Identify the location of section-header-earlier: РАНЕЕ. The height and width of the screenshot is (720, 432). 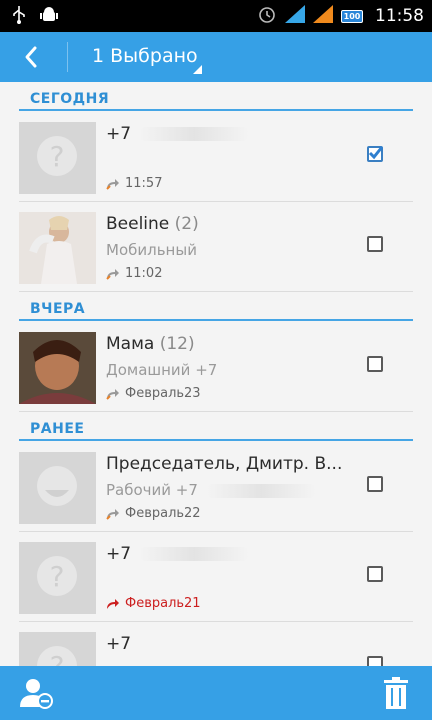
(216, 427).